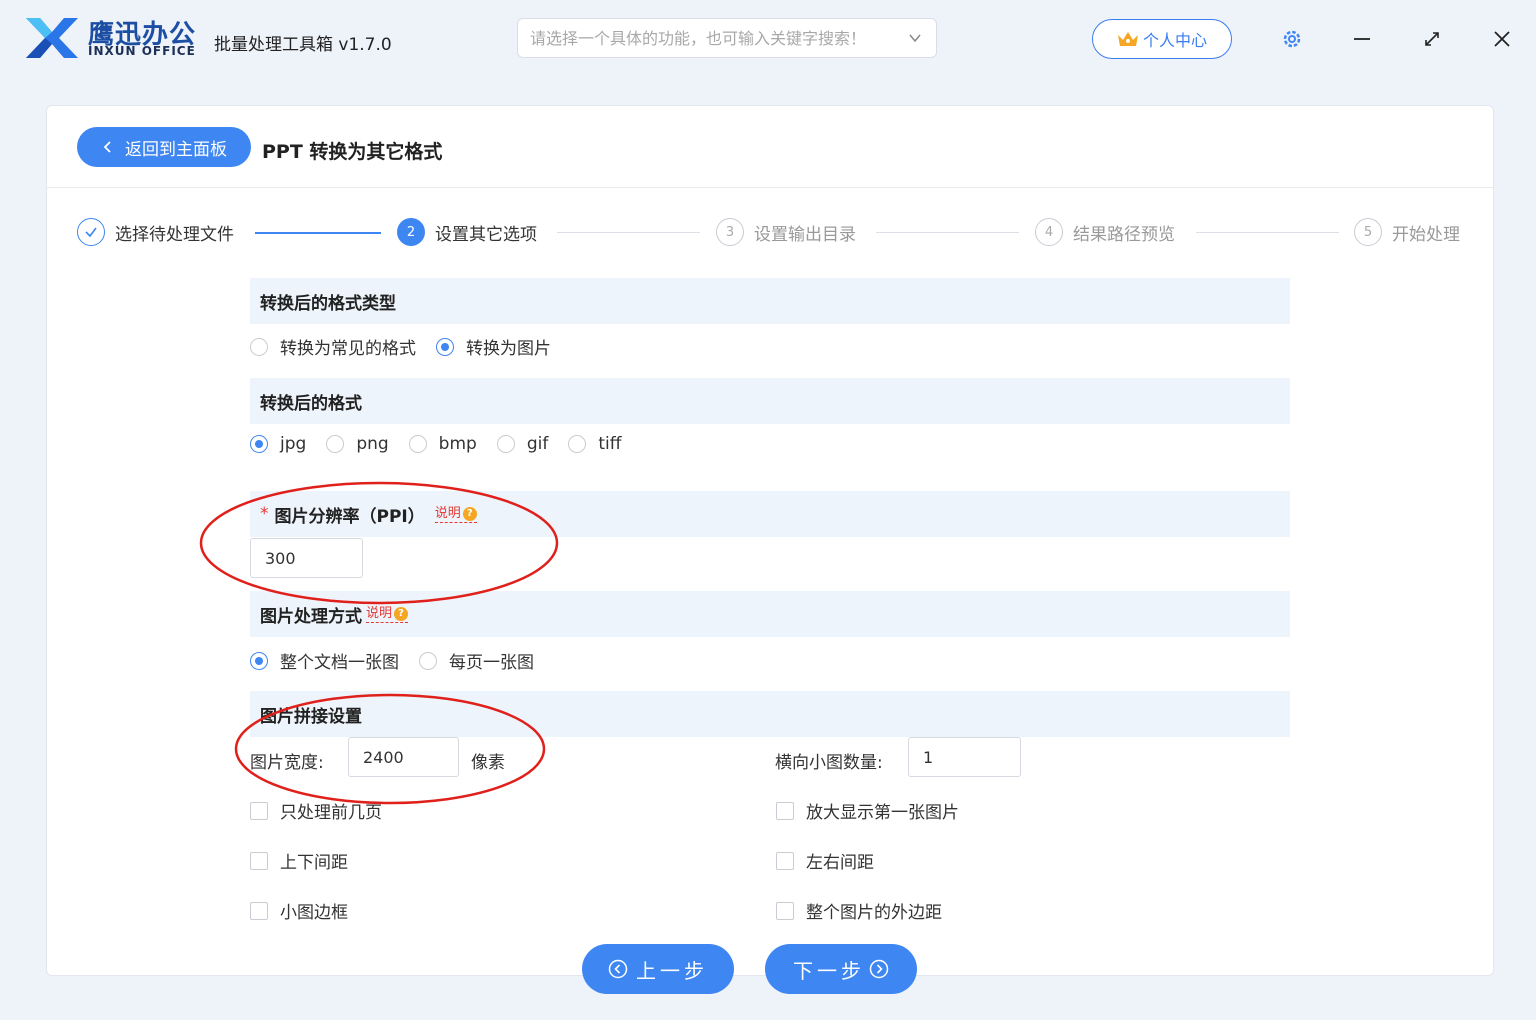 This screenshot has height=1020, width=1536. What do you see at coordinates (715, 38) in the screenshot?
I see `search-input` at bounding box center [715, 38].